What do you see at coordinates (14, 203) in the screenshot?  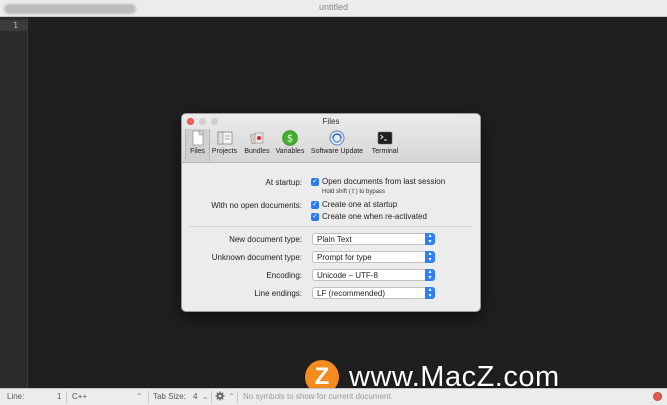 I see `line-gutter: 1` at bounding box center [14, 203].